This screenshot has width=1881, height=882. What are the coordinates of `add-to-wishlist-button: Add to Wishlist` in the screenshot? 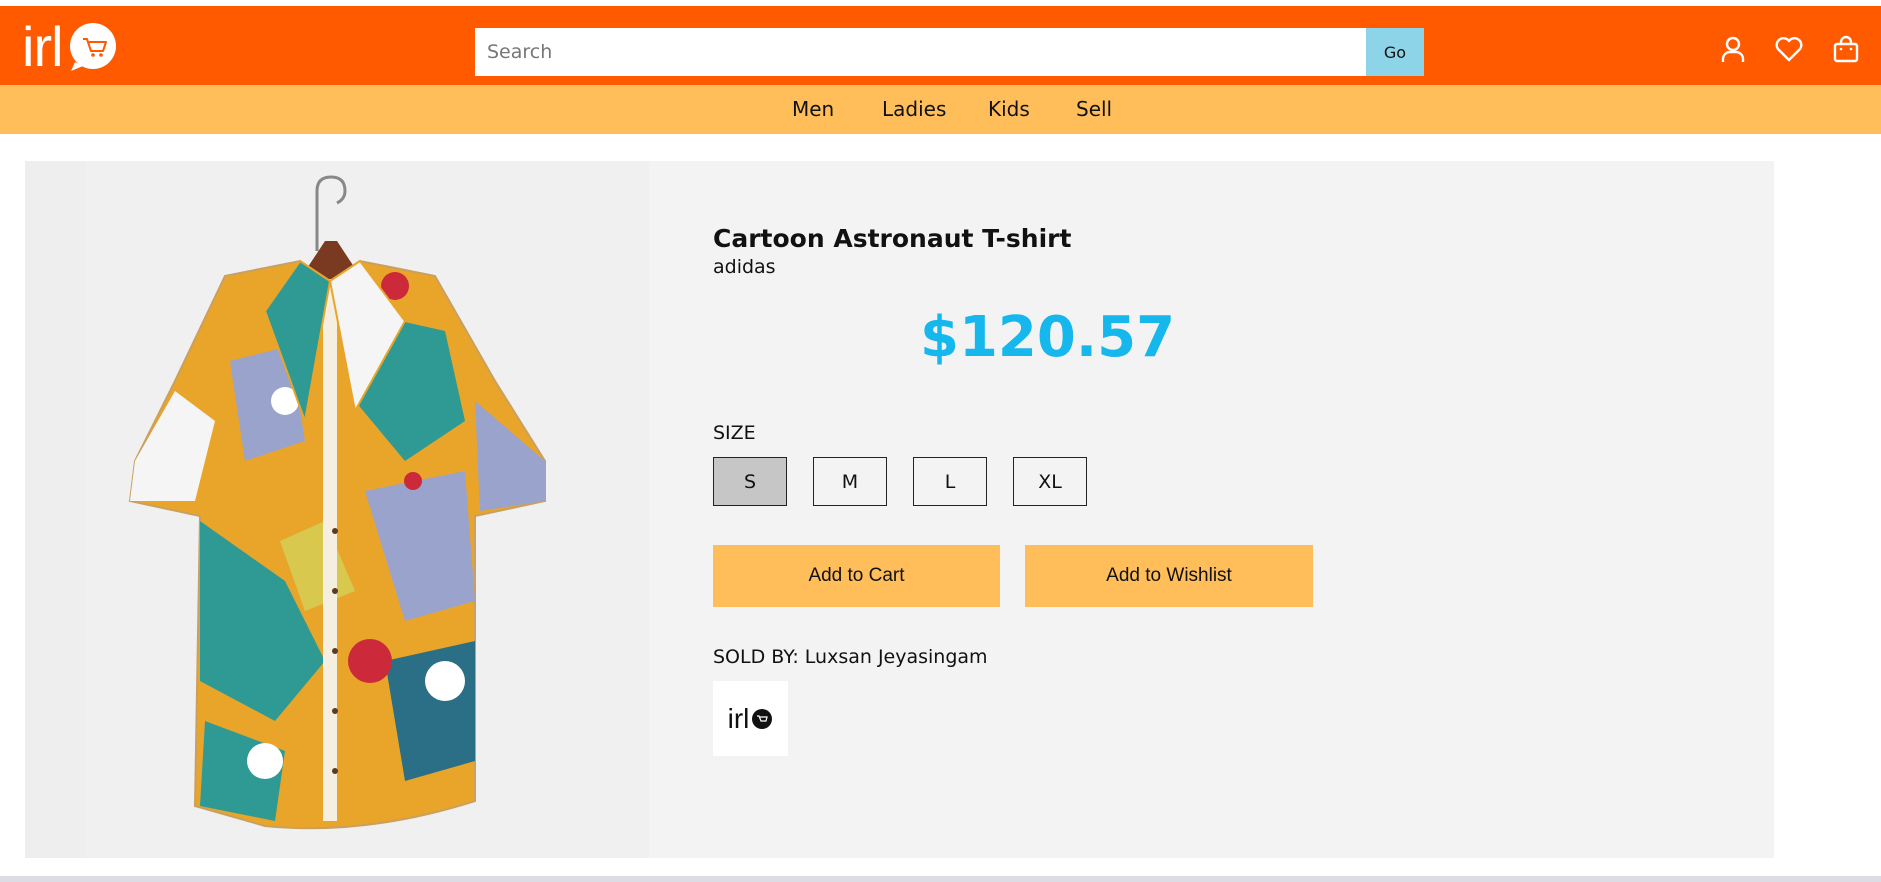 It's located at (1169, 576).